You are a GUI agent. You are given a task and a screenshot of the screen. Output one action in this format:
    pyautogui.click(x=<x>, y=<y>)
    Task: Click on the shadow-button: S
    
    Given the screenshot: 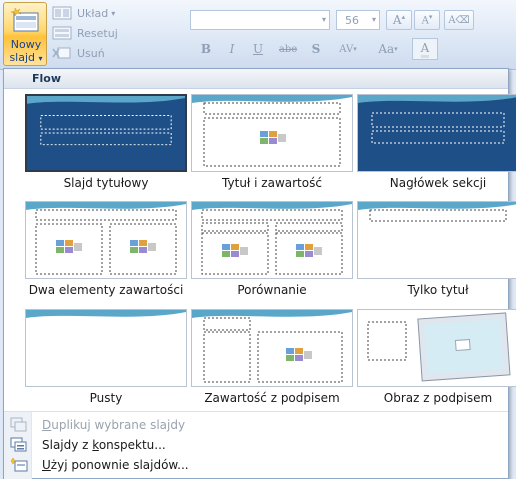 What is the action you would take?
    pyautogui.click(x=316, y=49)
    